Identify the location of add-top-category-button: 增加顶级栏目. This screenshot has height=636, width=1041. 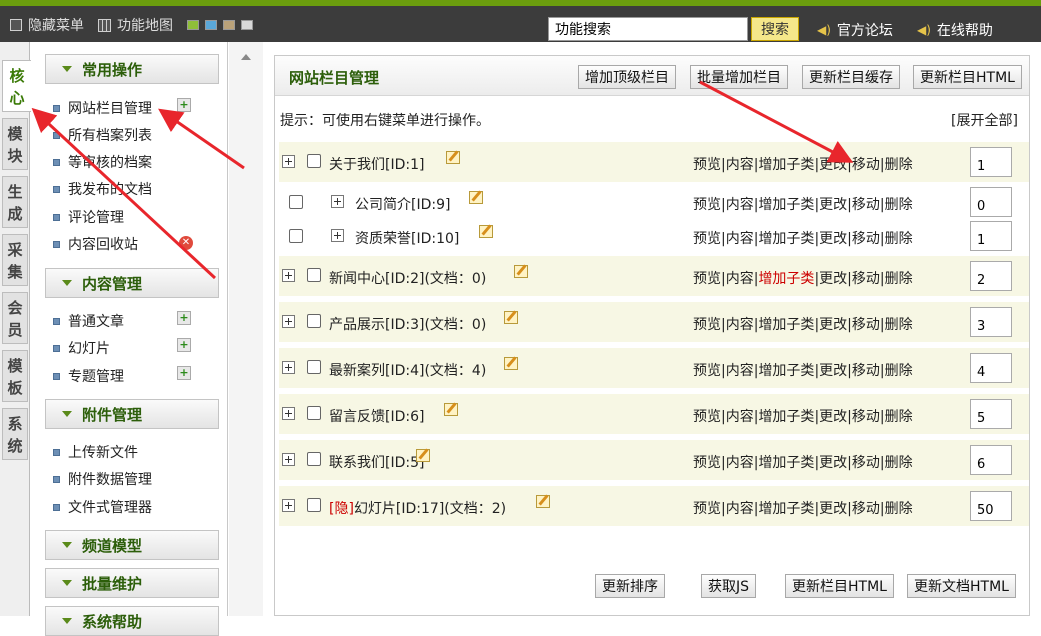
(627, 77).